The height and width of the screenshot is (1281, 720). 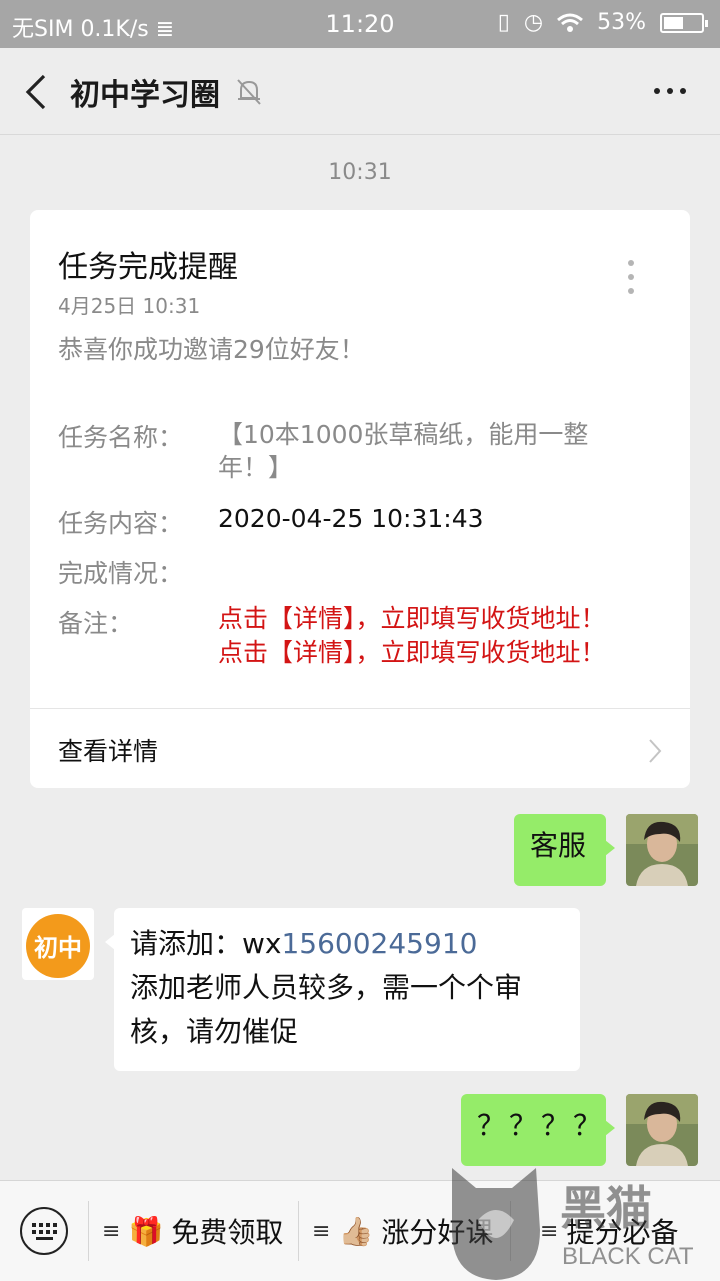 What do you see at coordinates (37, 92) in the screenshot?
I see `back-arrow-icon` at bounding box center [37, 92].